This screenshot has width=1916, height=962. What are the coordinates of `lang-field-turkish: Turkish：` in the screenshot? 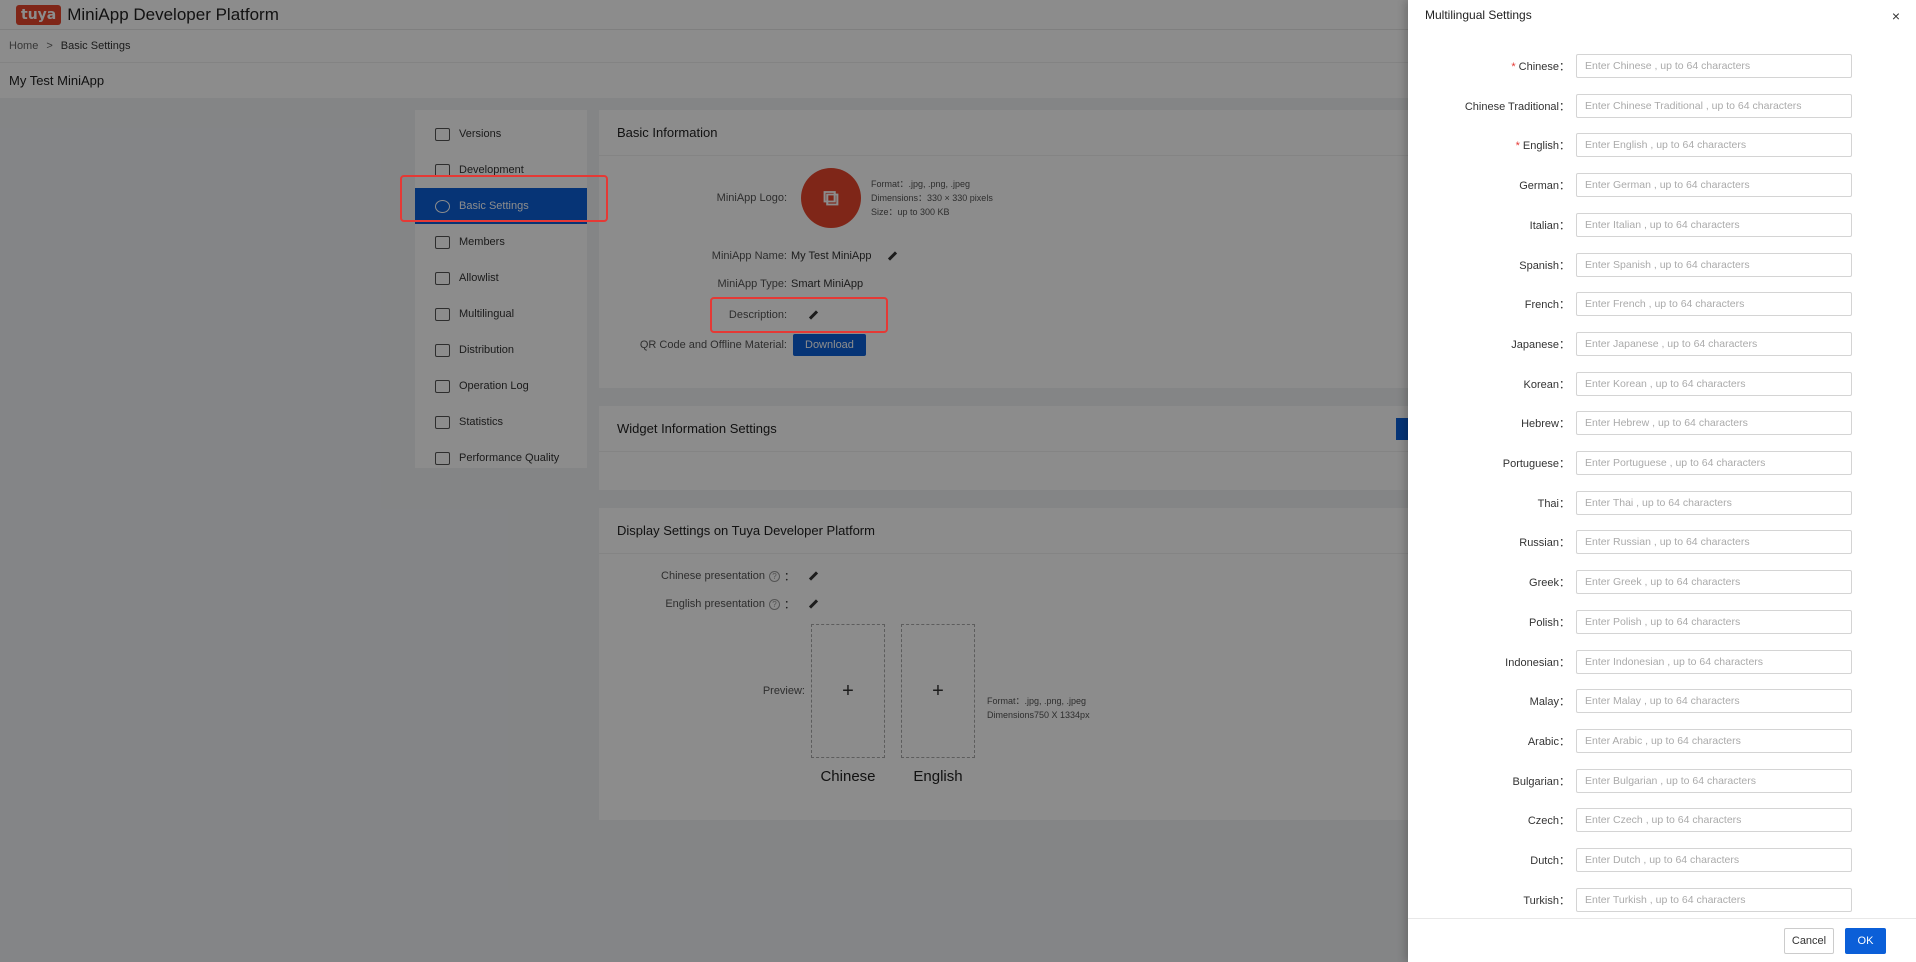 It's located at (1662, 900).